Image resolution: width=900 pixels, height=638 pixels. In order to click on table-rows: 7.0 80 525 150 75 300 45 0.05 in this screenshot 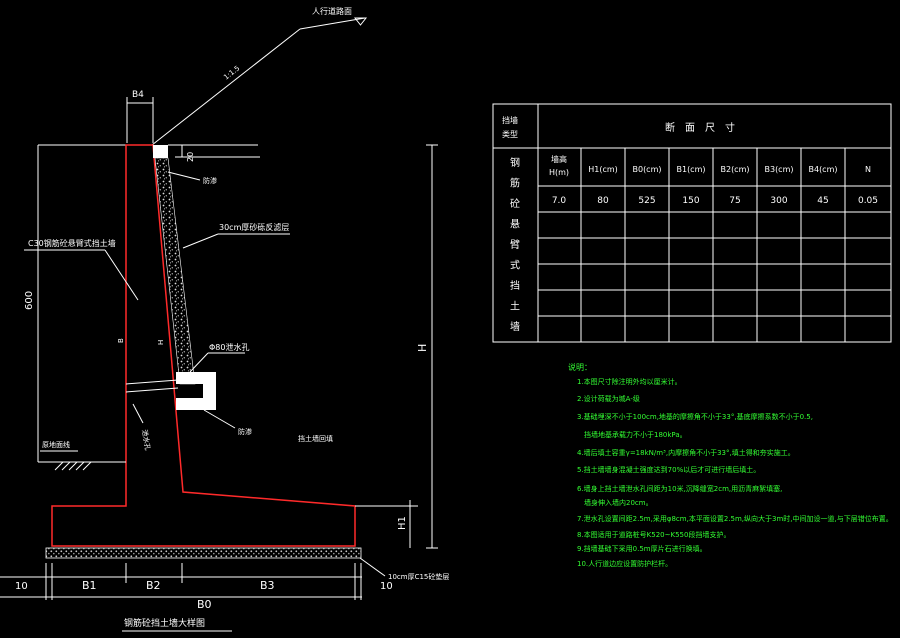, I will do `click(715, 201)`.